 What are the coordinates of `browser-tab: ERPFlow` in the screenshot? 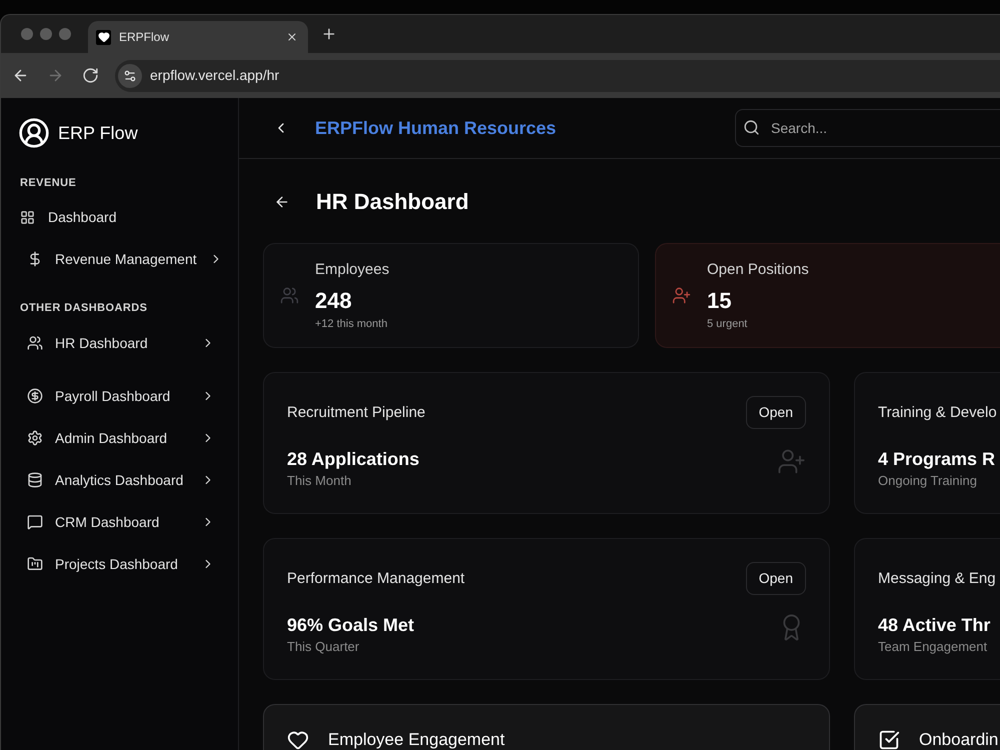 It's located at (198, 37).